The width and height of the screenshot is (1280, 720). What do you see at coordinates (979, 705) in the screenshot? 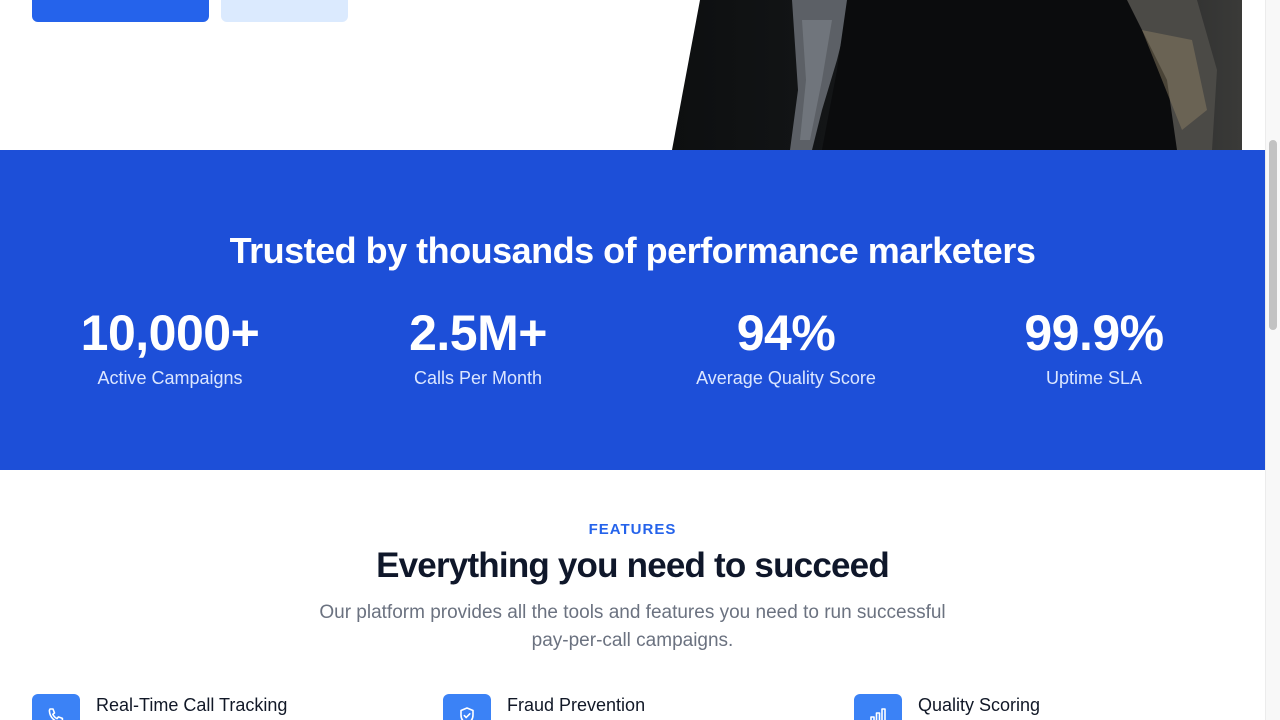
I see `feature-title: Quality Scoring` at bounding box center [979, 705].